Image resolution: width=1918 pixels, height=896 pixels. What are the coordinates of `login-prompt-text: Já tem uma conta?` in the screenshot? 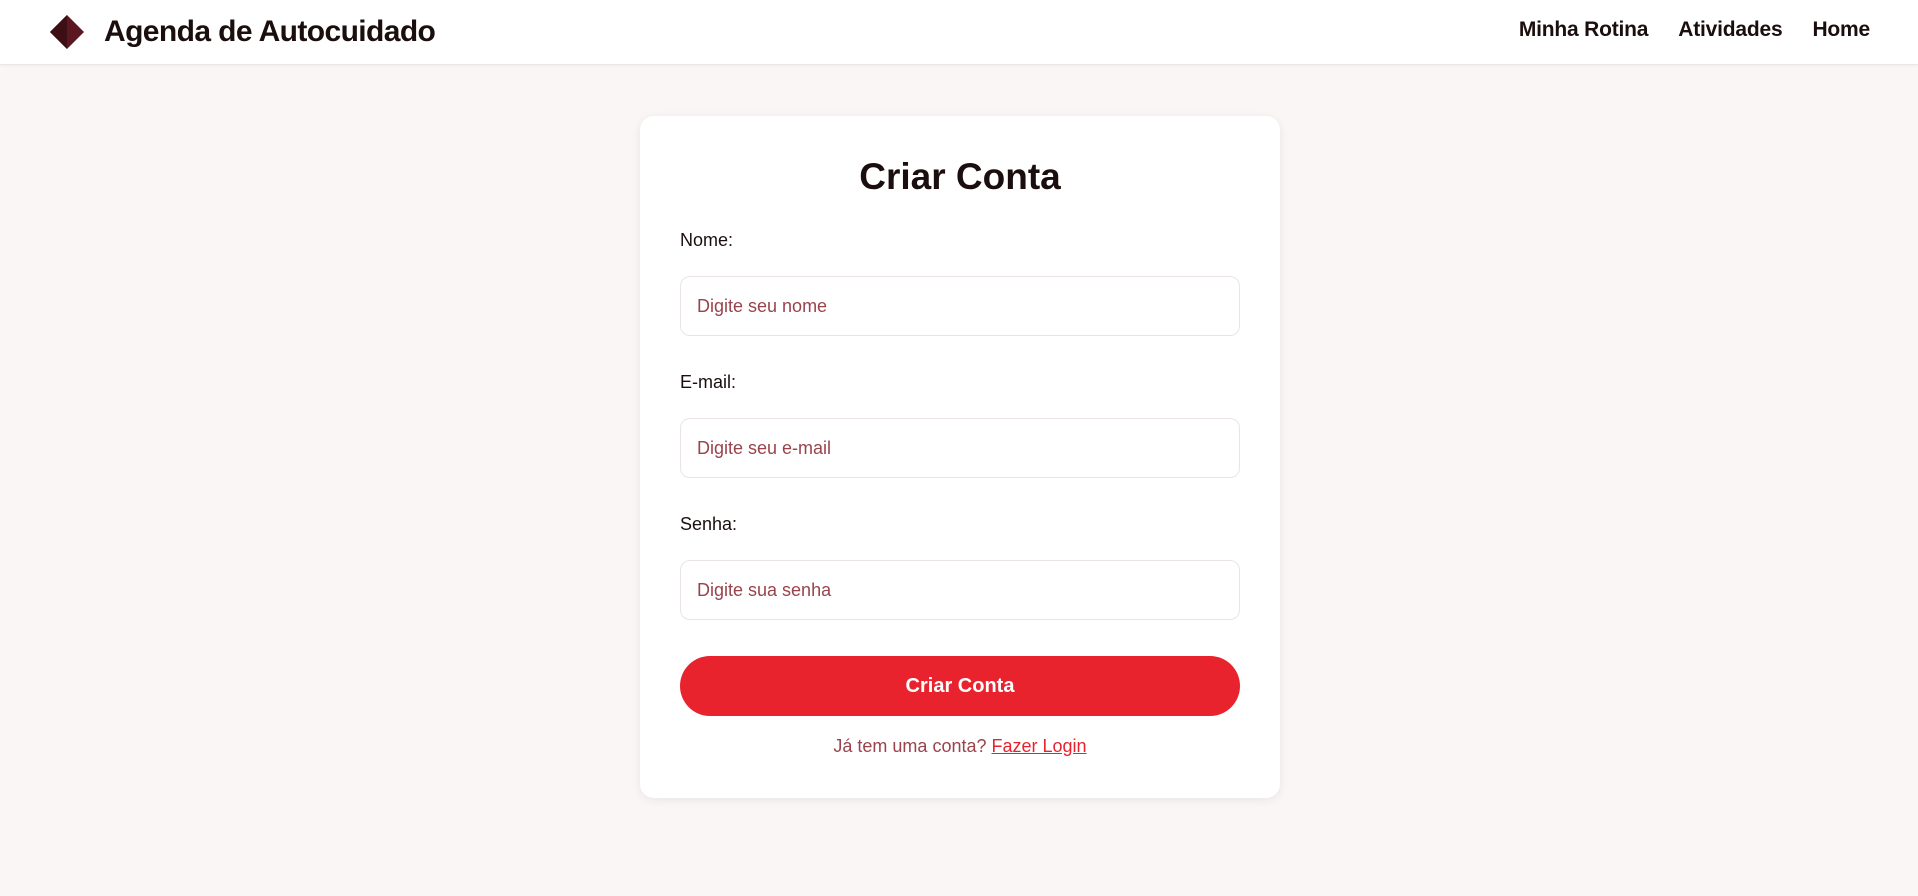 It's located at (910, 746).